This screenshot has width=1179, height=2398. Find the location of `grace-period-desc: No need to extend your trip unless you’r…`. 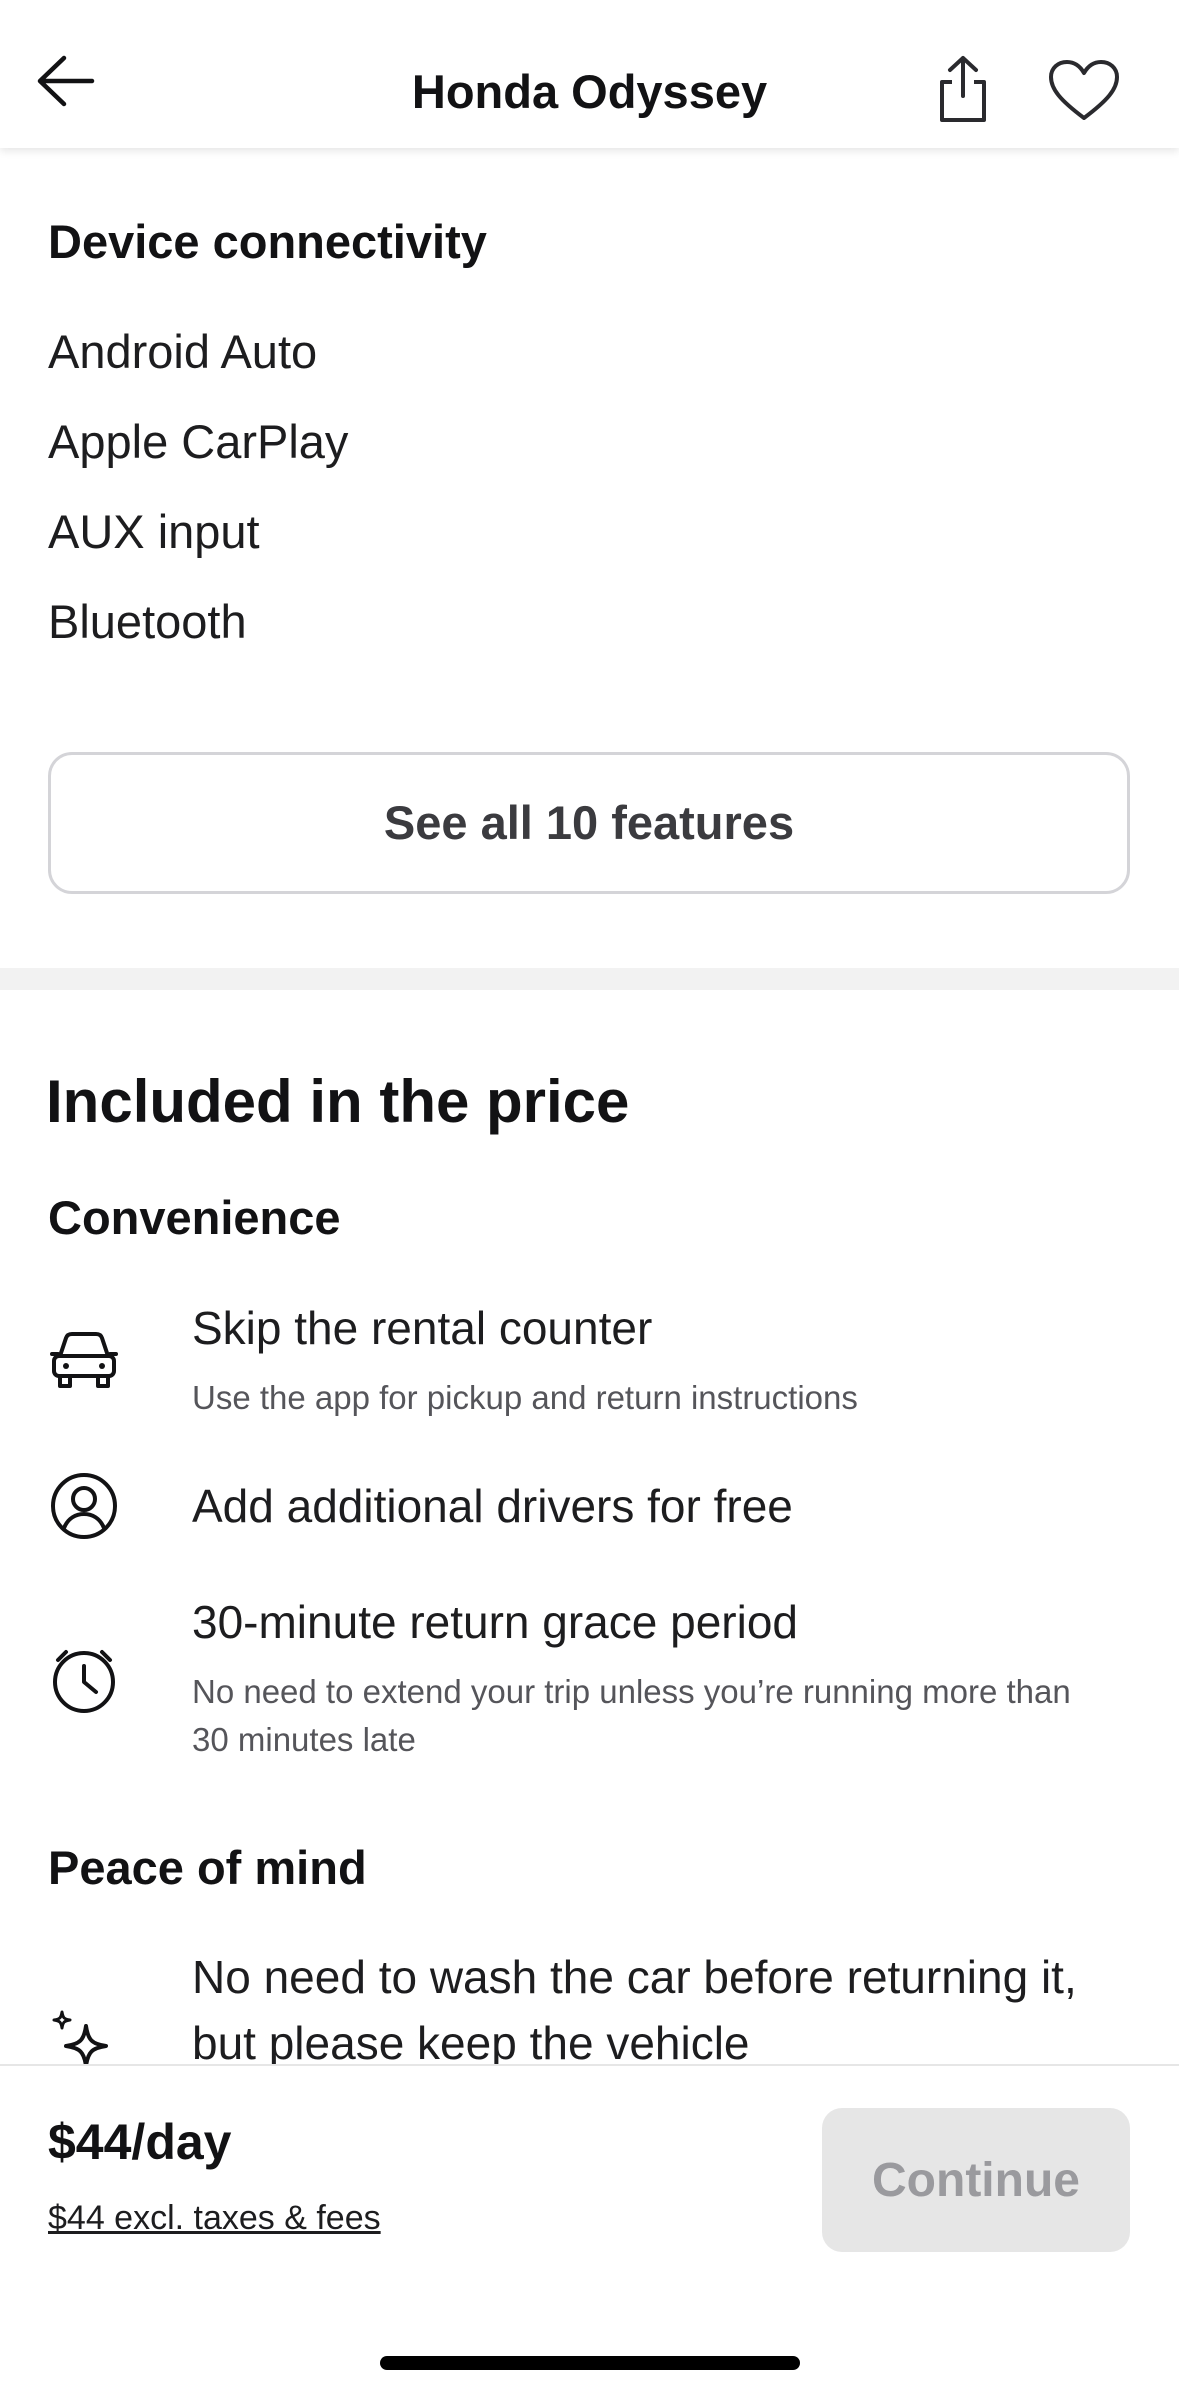

grace-period-desc: No need to extend your trip unless you’r… is located at coordinates (631, 1715).